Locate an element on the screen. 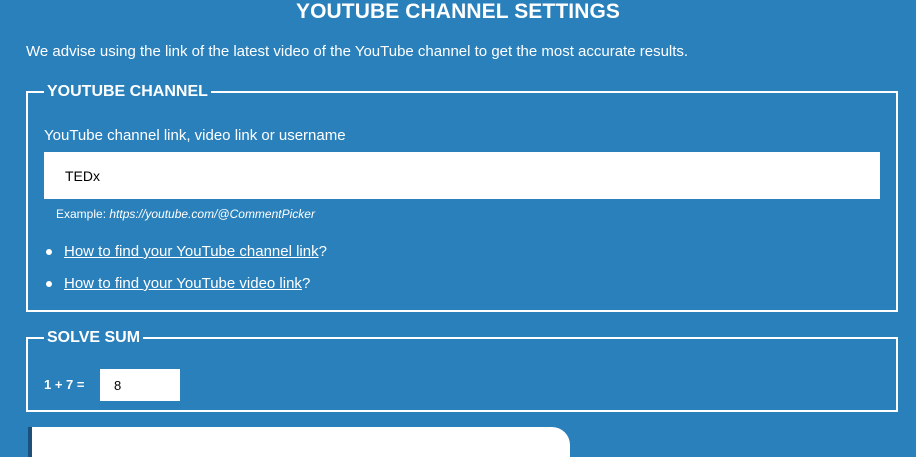 This screenshot has height=457, width=916. page-title: YOUTUBE CHANNEL SETTINGS is located at coordinates (458, 11).